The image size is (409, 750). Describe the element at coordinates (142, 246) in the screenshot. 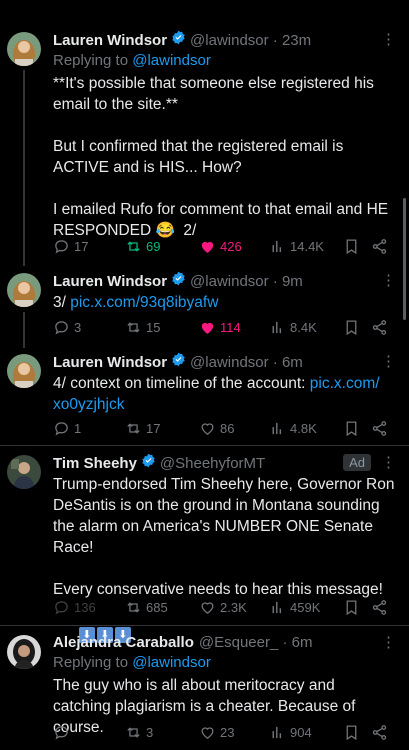

I see `retweet-button: 69` at that location.